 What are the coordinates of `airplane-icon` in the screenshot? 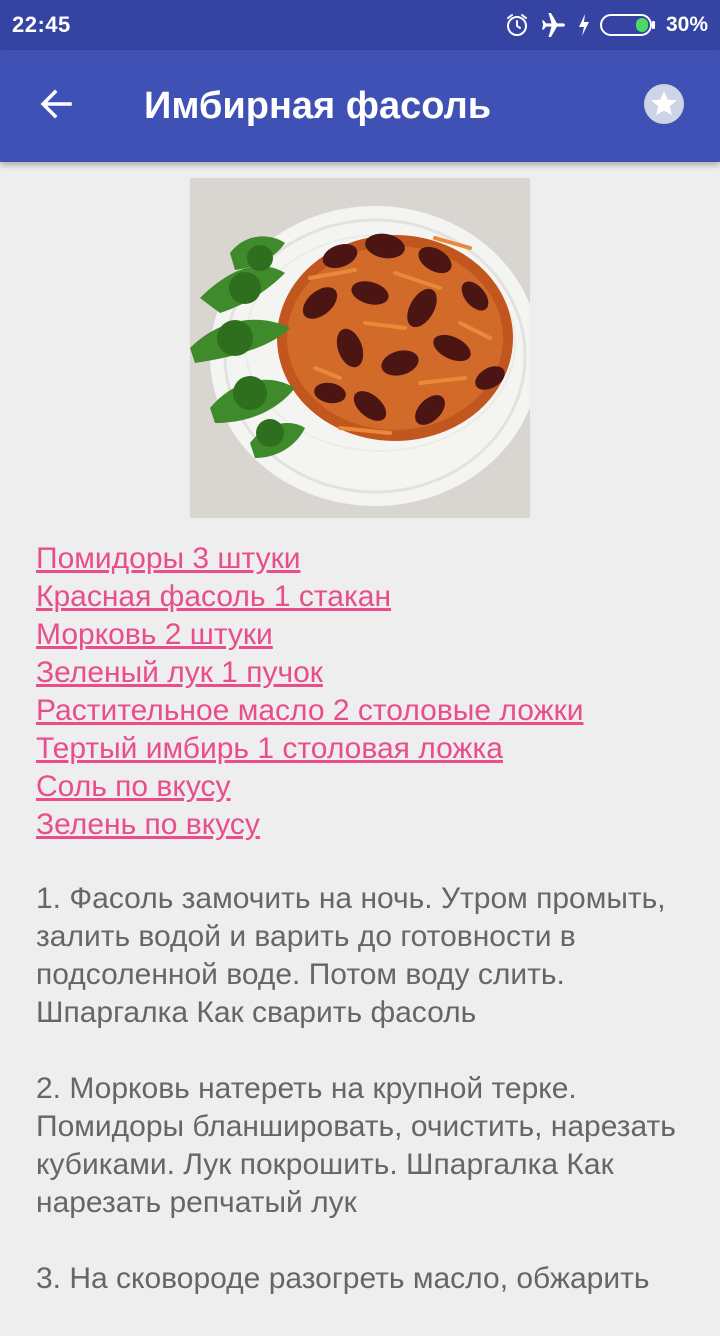 It's located at (554, 25).